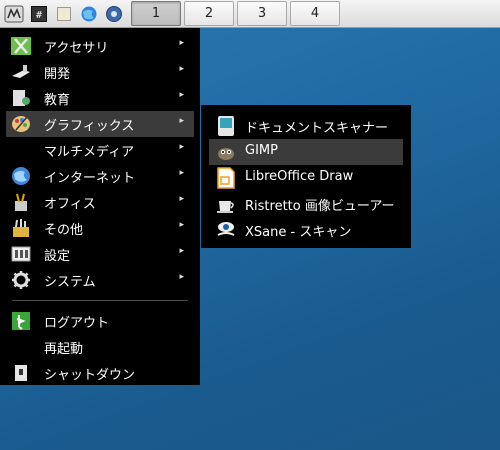 The width and height of the screenshot is (500, 450). What do you see at coordinates (90, 178) in the screenshot?
I see `menu-item-label: インターネット` at bounding box center [90, 178].